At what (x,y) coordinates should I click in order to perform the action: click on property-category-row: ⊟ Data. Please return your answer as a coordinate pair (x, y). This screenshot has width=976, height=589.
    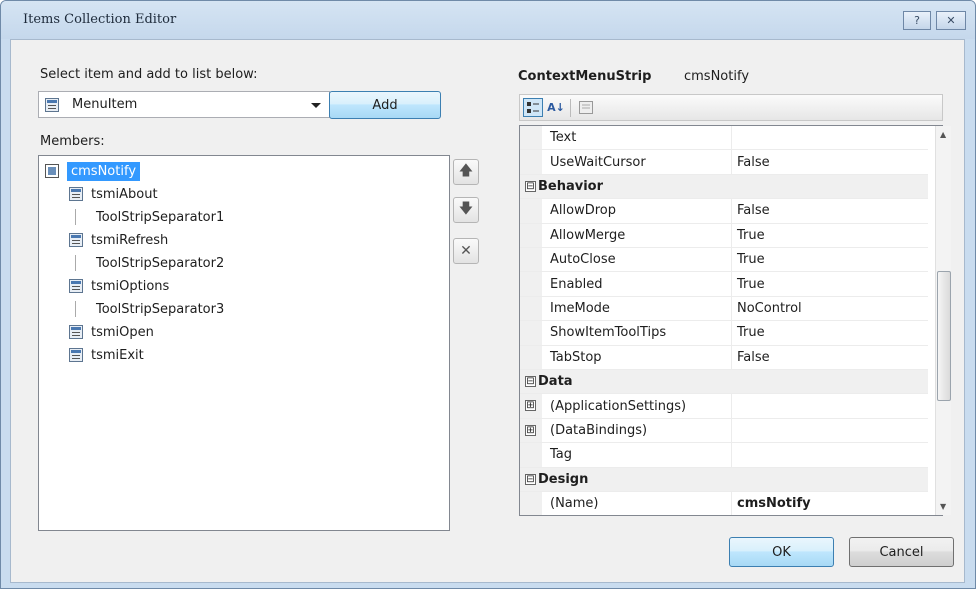
    Looking at the image, I should click on (724, 382).